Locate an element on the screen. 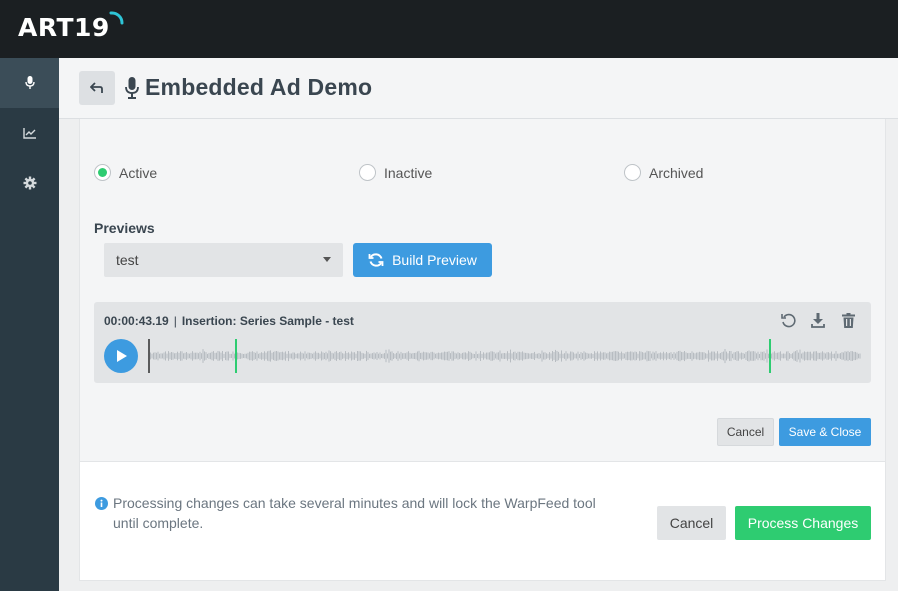 Image resolution: width=898 pixels, height=591 pixels. preview-select-value: test is located at coordinates (127, 260).